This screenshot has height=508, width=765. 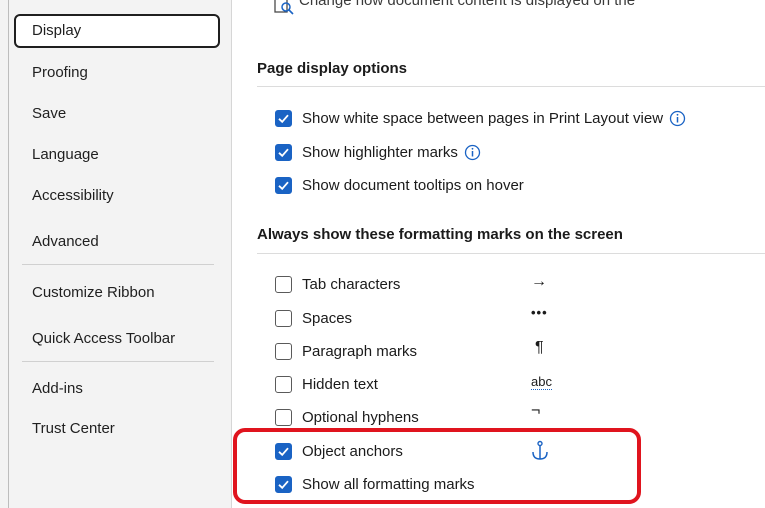 I want to click on sidebar-item-add-ins: Add-ins, so click(x=117, y=389).